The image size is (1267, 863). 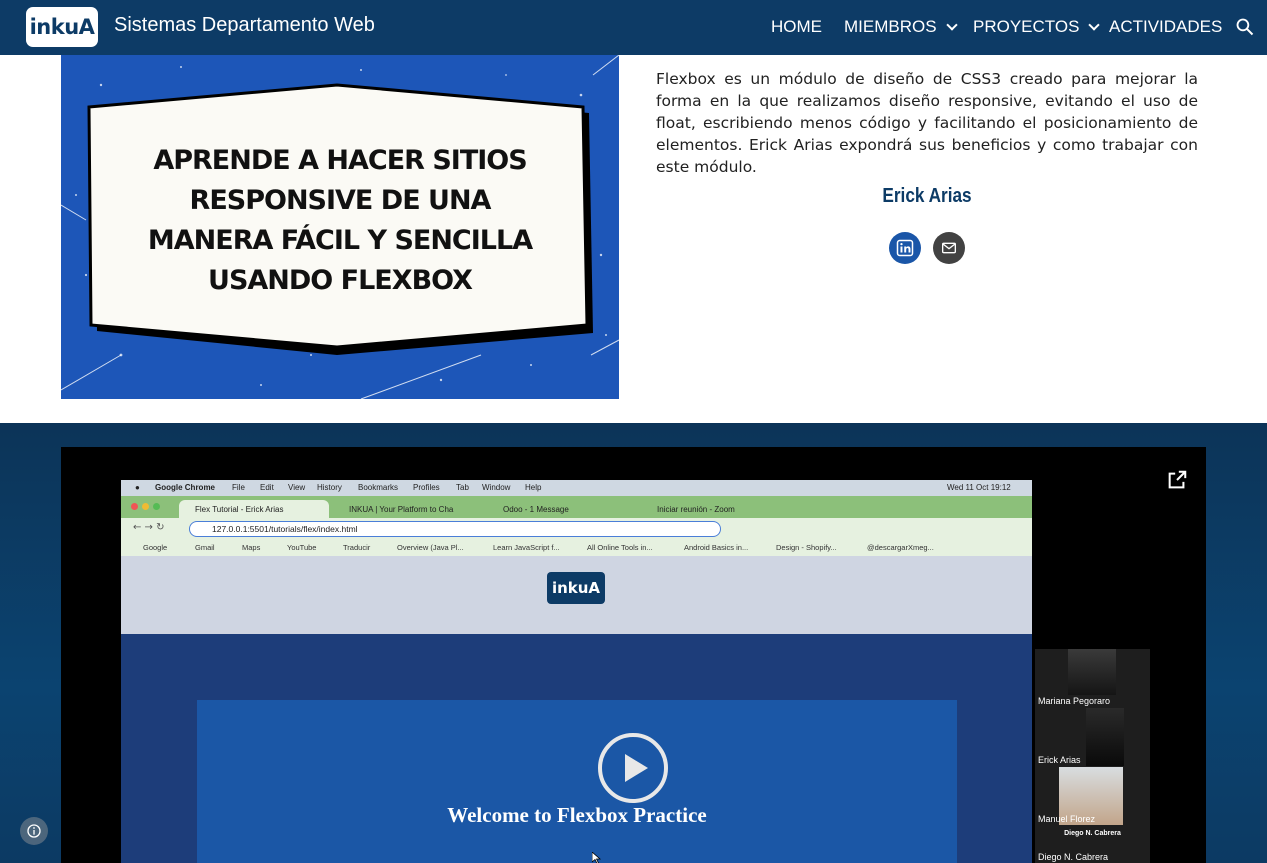 What do you see at coordinates (927, 196) in the screenshot?
I see `speaker-name: Erick Arias` at bounding box center [927, 196].